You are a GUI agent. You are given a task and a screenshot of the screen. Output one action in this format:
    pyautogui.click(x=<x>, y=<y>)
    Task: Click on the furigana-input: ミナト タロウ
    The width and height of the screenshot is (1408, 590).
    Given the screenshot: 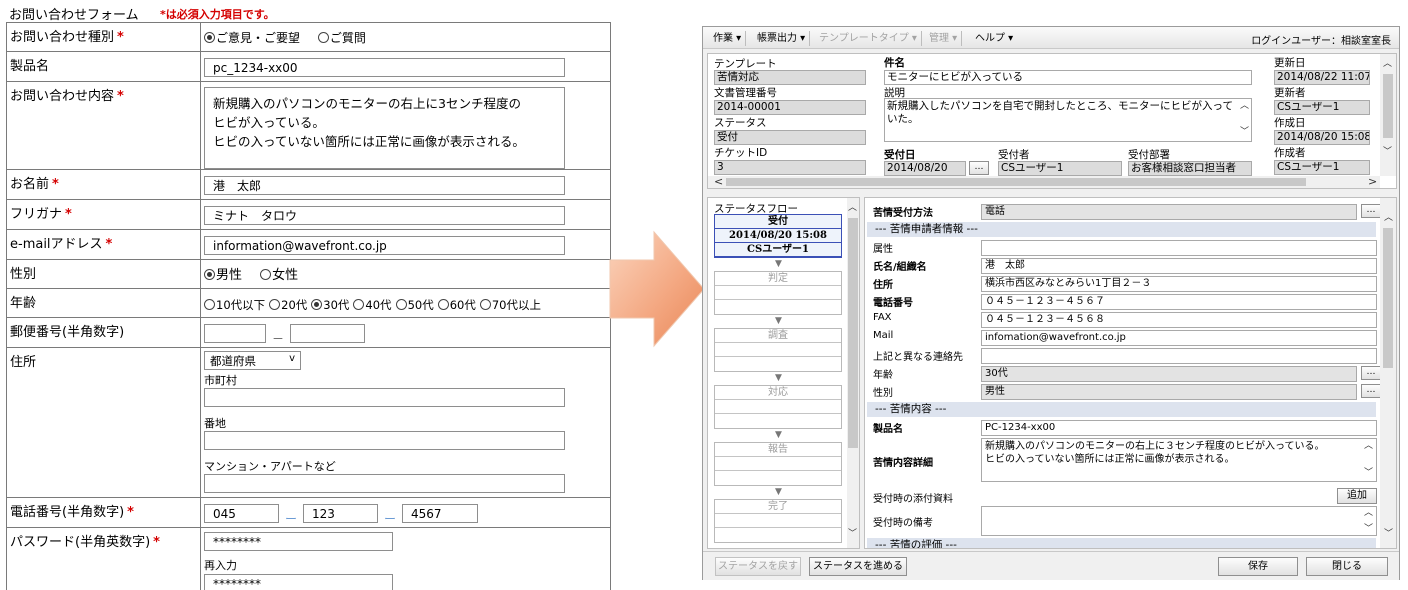 What is the action you would take?
    pyautogui.click(x=384, y=215)
    